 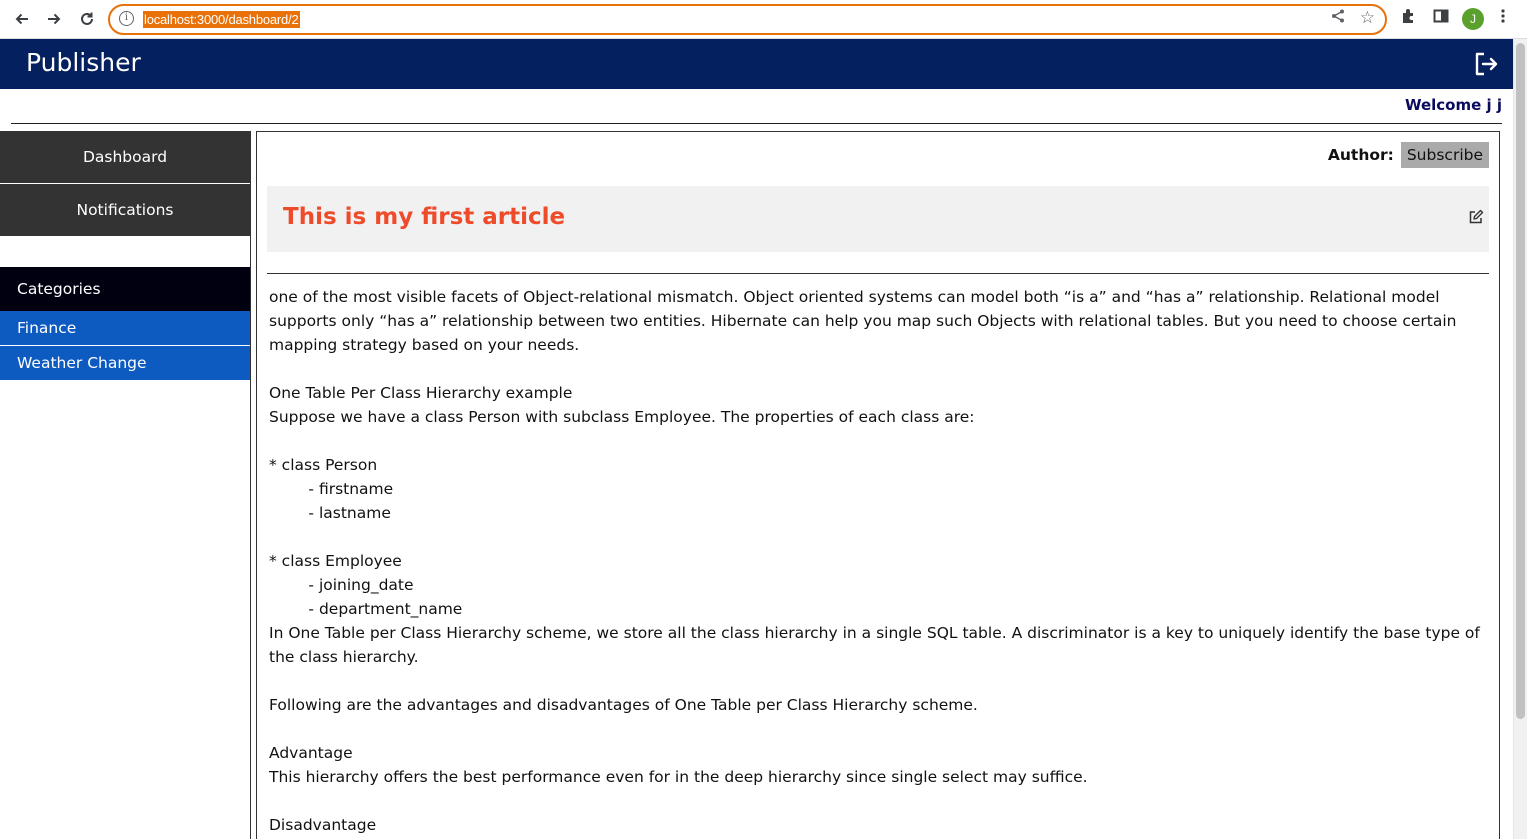 I want to click on browser-toolbar: i localhost:3000/dashboard/2 ☆ J, so click(x=763, y=19).